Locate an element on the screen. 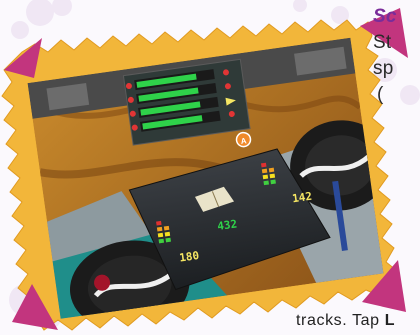  side-text-line-4: ( is located at coordinates (380, 94).